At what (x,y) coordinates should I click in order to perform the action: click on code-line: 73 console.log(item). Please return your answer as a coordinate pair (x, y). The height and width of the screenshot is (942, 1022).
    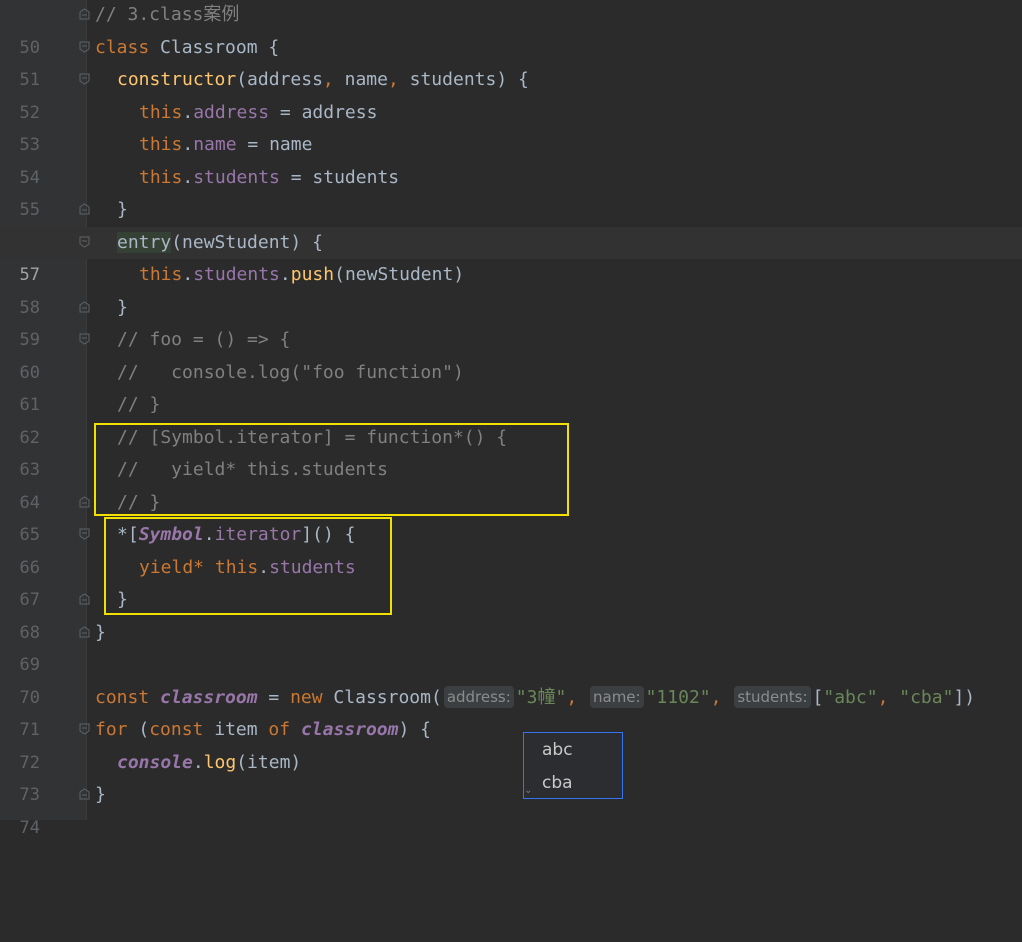
    Looking at the image, I should click on (511, 776).